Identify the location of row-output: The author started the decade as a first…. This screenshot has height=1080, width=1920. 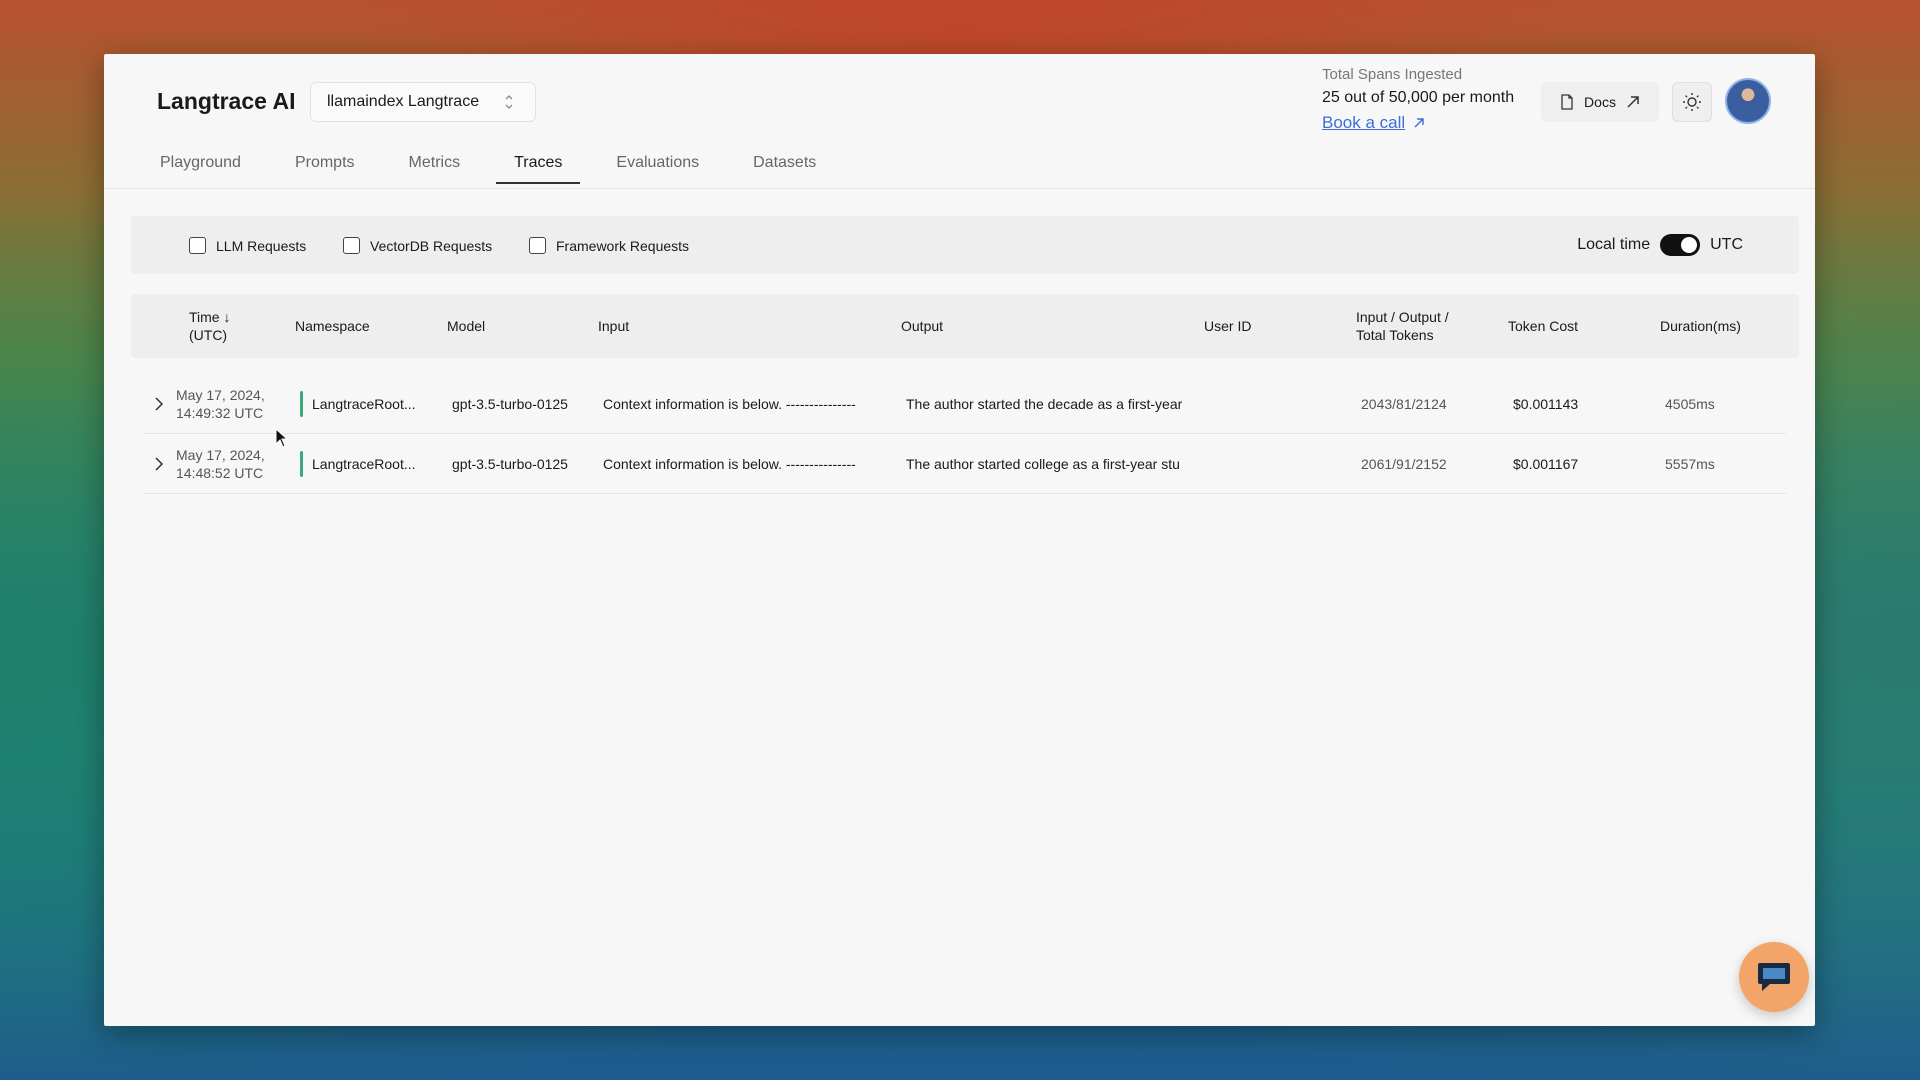
(1044, 404).